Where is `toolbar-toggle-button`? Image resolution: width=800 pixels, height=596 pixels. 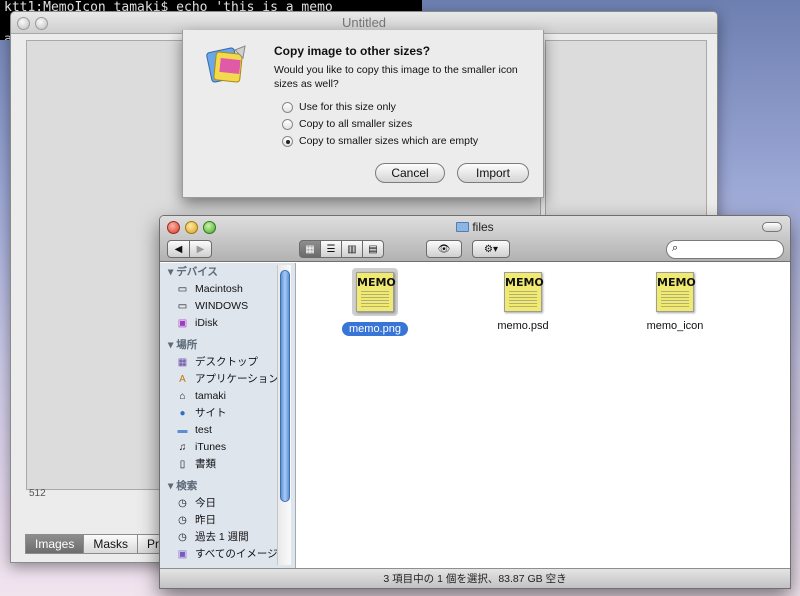
toolbar-toggle-button is located at coordinates (772, 227).